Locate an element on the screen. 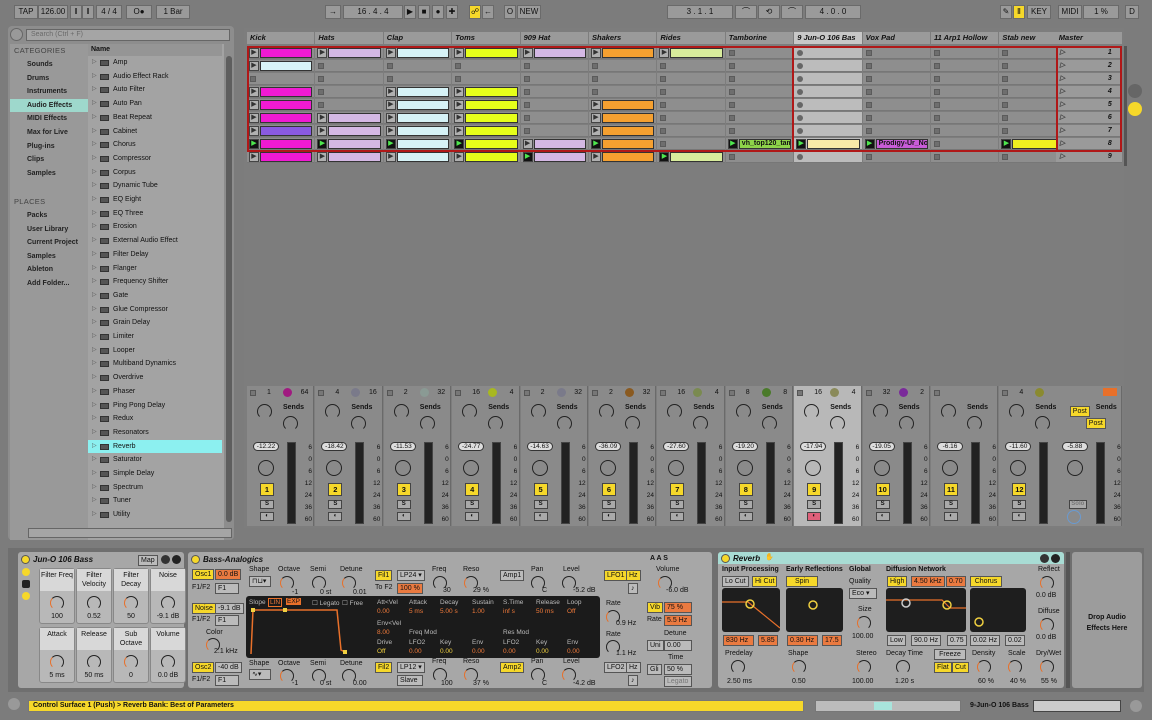  browser-item: ▷ Limiter is located at coordinates (155, 337).